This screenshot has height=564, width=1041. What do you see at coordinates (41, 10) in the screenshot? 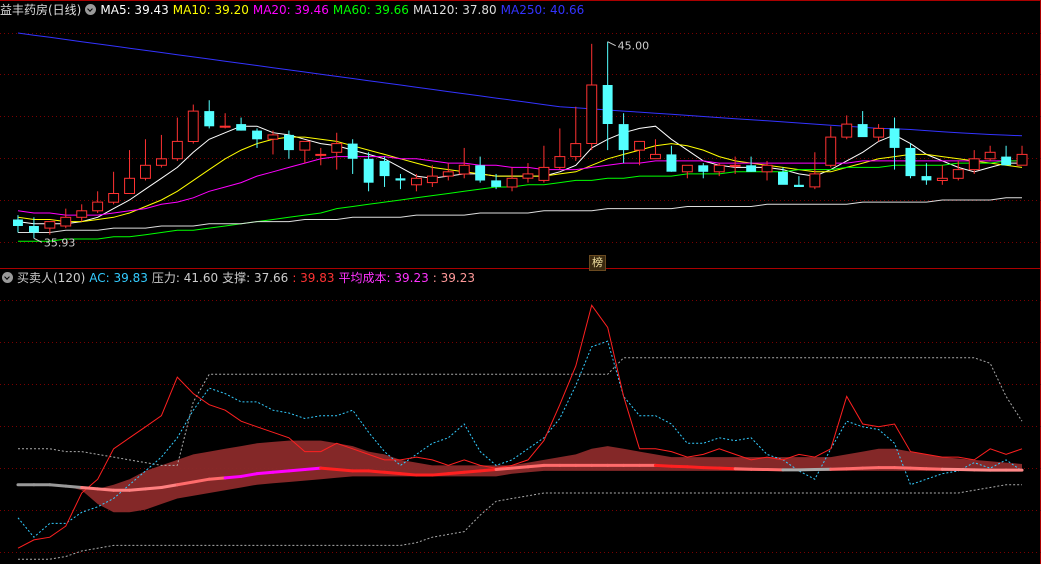
I see `stock-name: 益丰药房(日线)` at bounding box center [41, 10].